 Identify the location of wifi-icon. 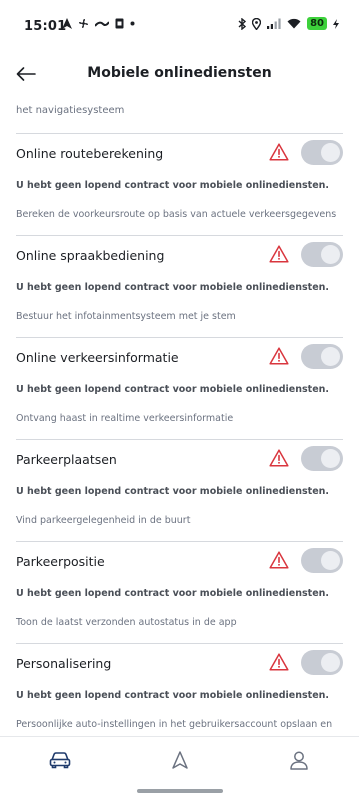
(294, 23).